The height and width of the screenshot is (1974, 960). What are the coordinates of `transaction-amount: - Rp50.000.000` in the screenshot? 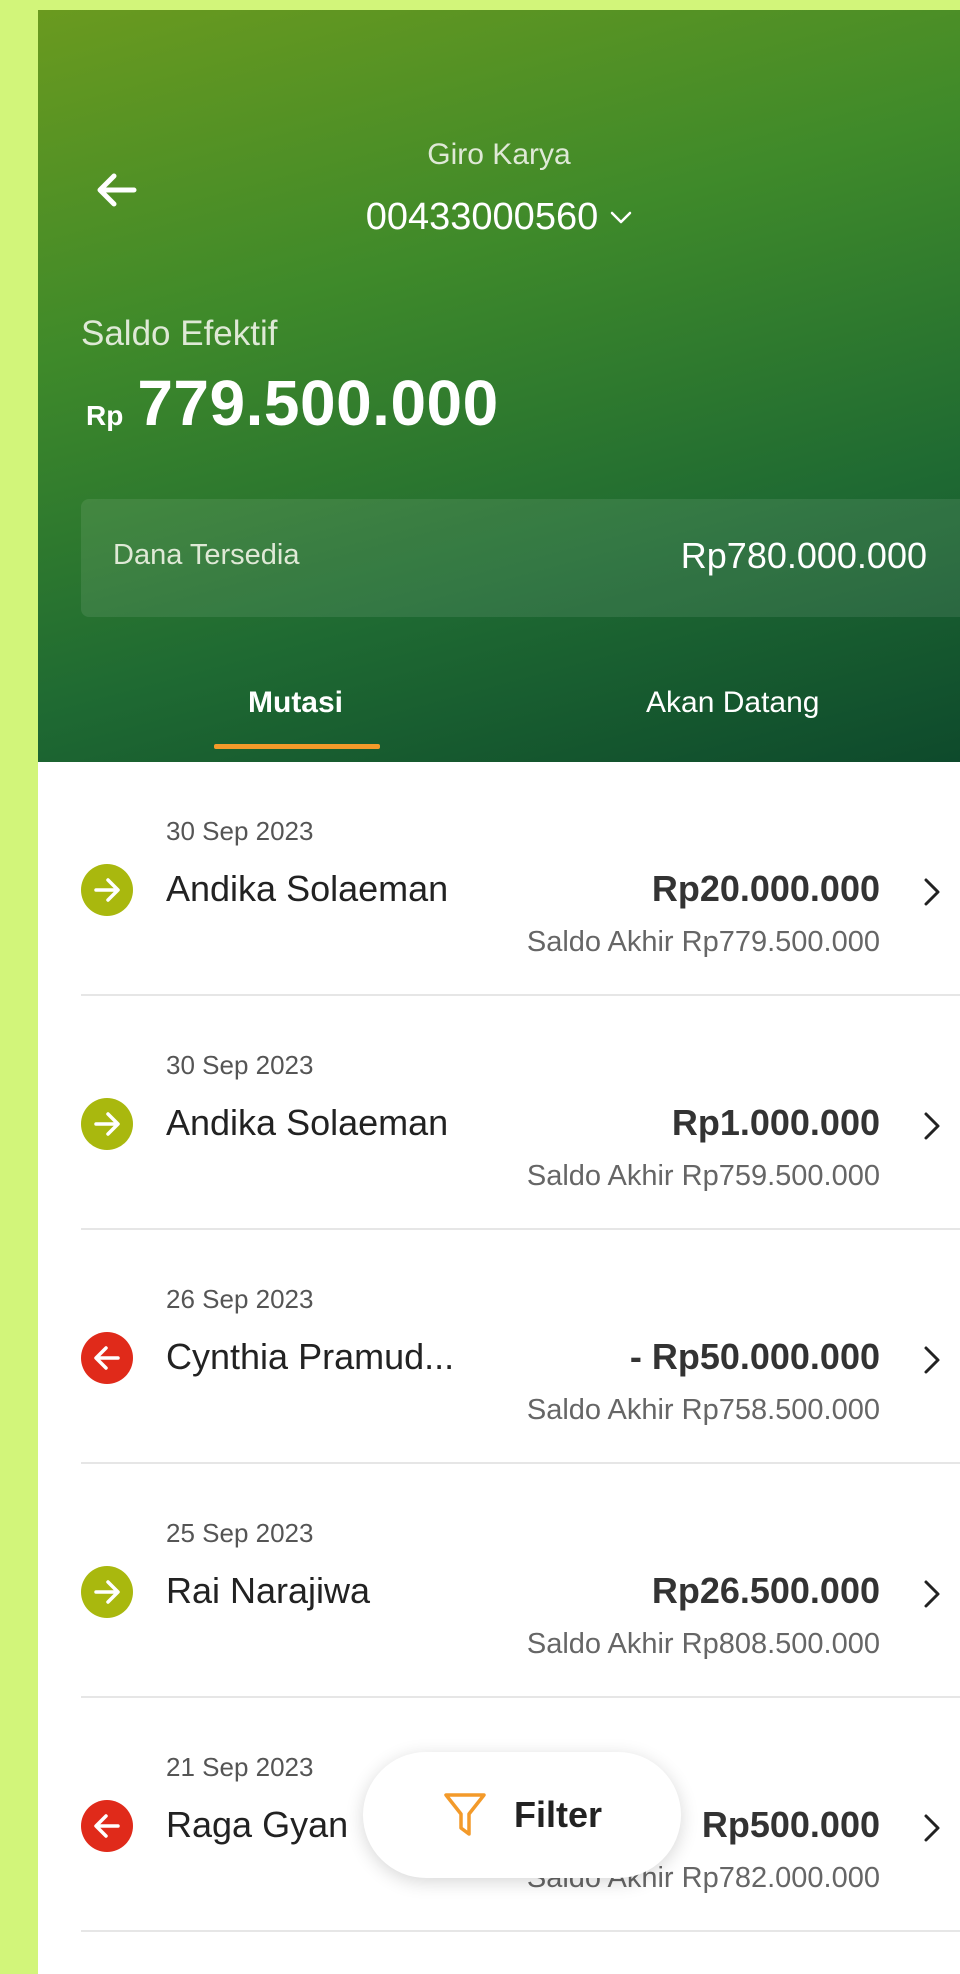 It's located at (754, 1356).